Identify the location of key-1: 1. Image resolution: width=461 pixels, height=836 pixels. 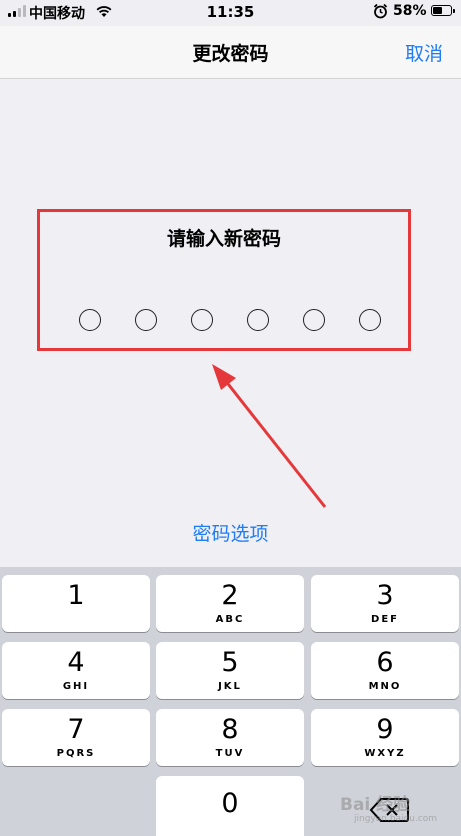
(76, 603).